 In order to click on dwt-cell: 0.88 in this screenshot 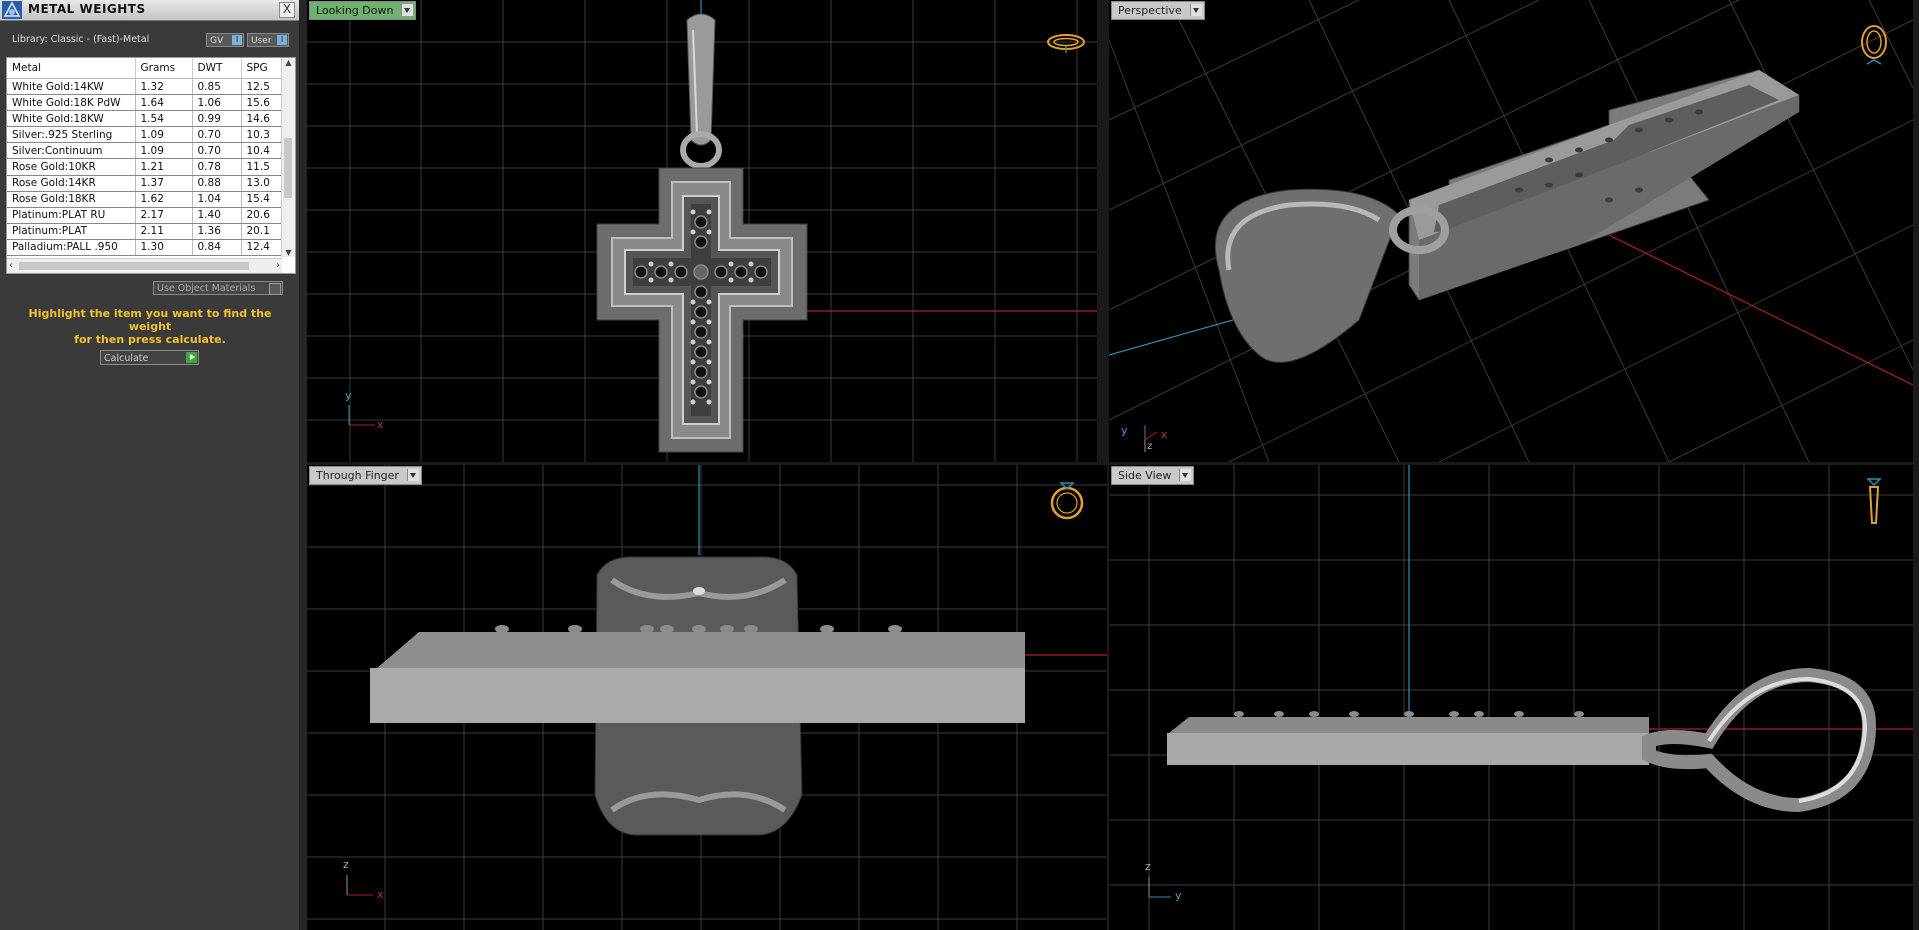, I will do `click(217, 183)`.